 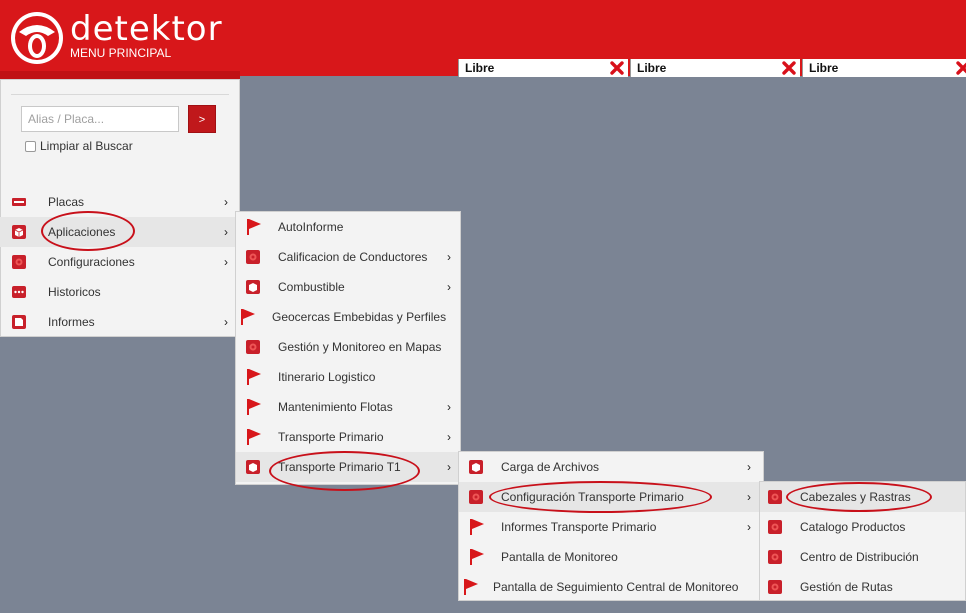 What do you see at coordinates (82, 232) in the screenshot?
I see `menu-item-label: Aplicaciones` at bounding box center [82, 232].